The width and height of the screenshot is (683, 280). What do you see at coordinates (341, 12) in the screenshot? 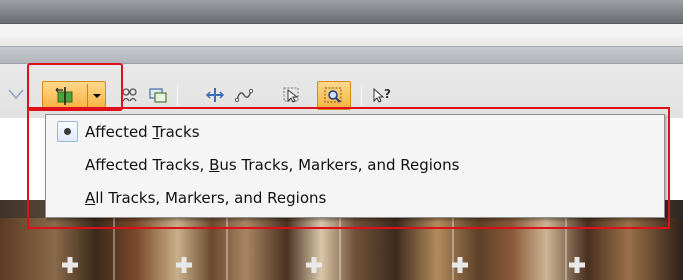
I see `window-title-bar` at bounding box center [341, 12].